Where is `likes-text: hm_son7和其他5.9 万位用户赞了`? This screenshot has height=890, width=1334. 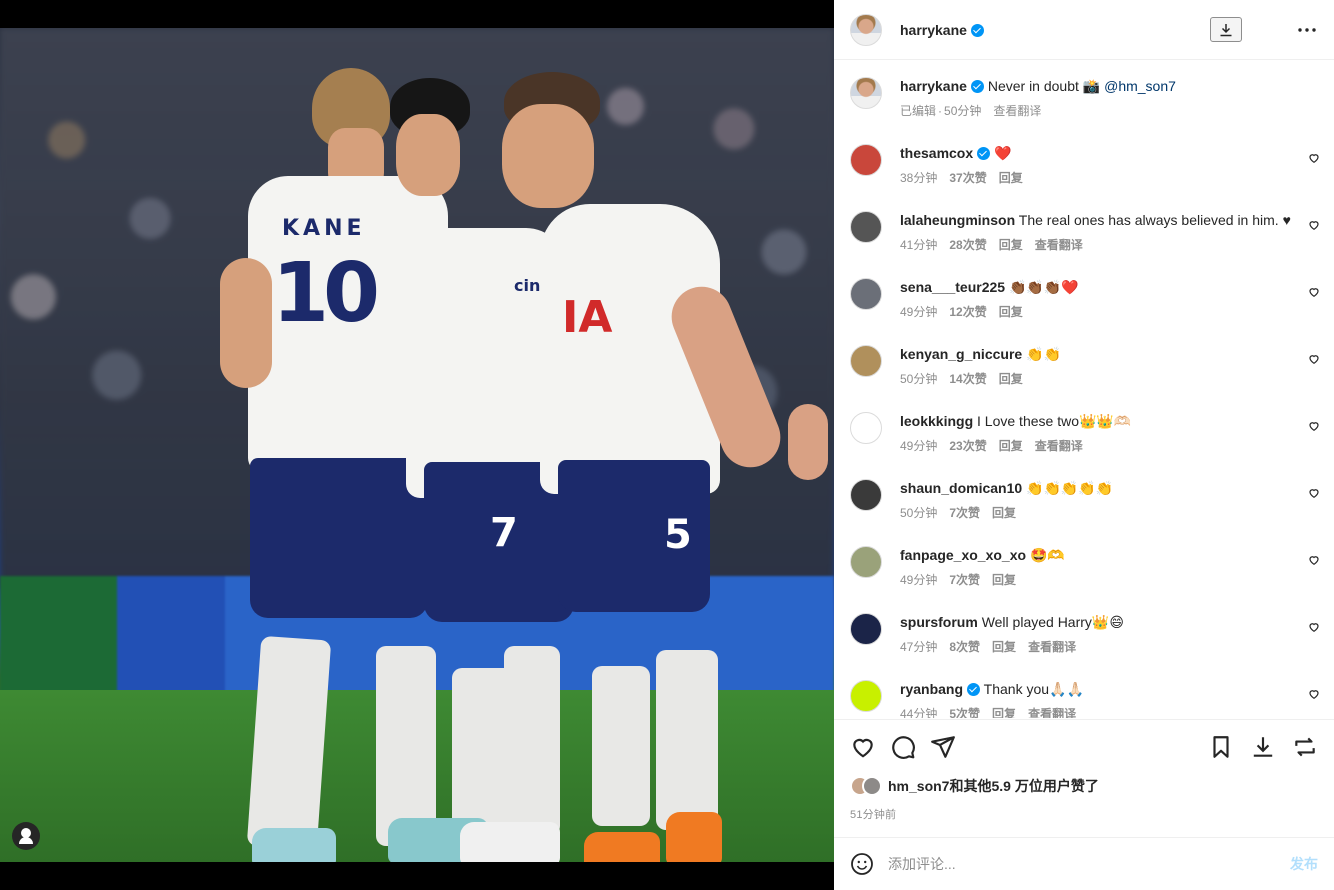 likes-text: hm_son7和其他5.9 万位用户赞了 is located at coordinates (993, 786).